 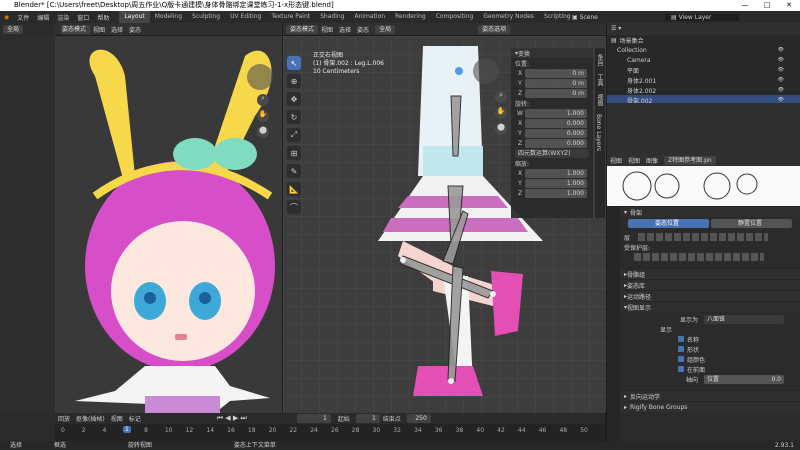 What do you see at coordinates (83, 17) in the screenshot?
I see `menu-window: 窗口` at bounding box center [83, 17].